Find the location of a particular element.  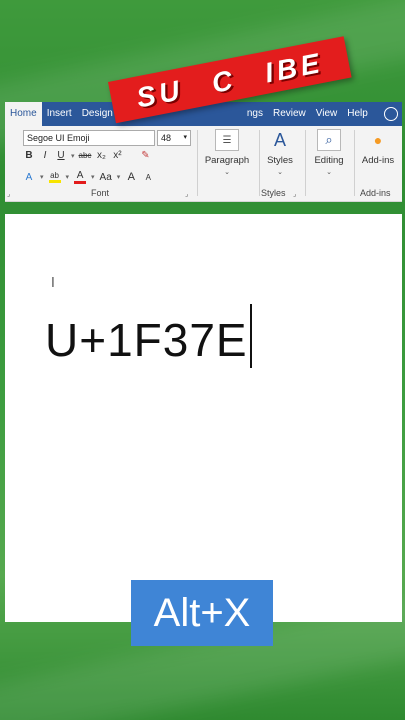

text-caret is located at coordinates (250, 336).